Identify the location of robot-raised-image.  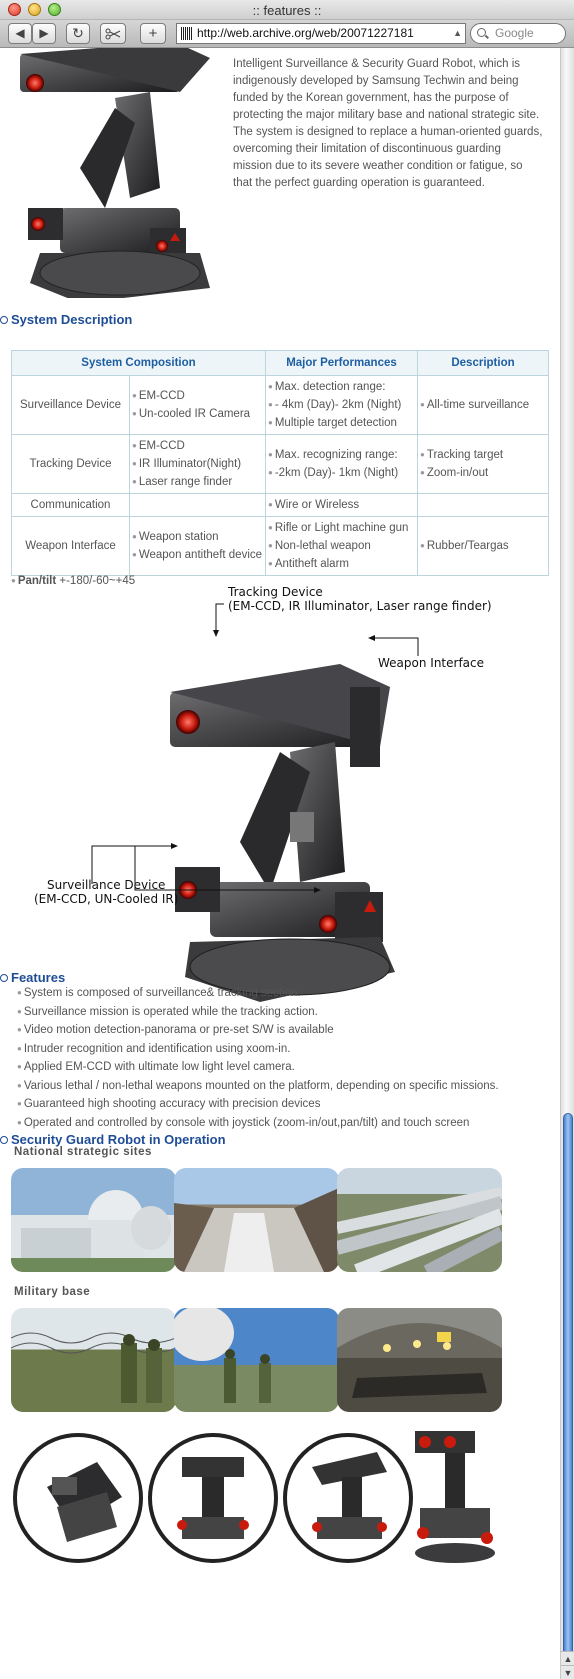
(455, 1497).